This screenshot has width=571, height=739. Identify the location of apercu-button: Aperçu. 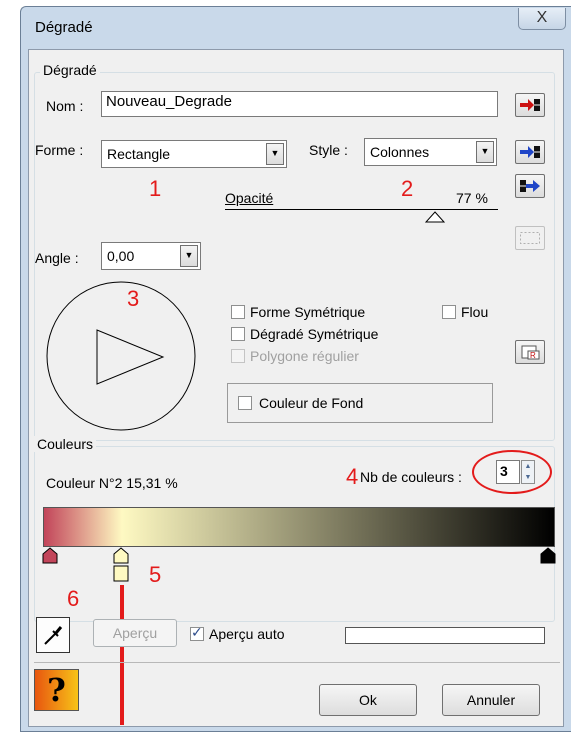
(135, 633).